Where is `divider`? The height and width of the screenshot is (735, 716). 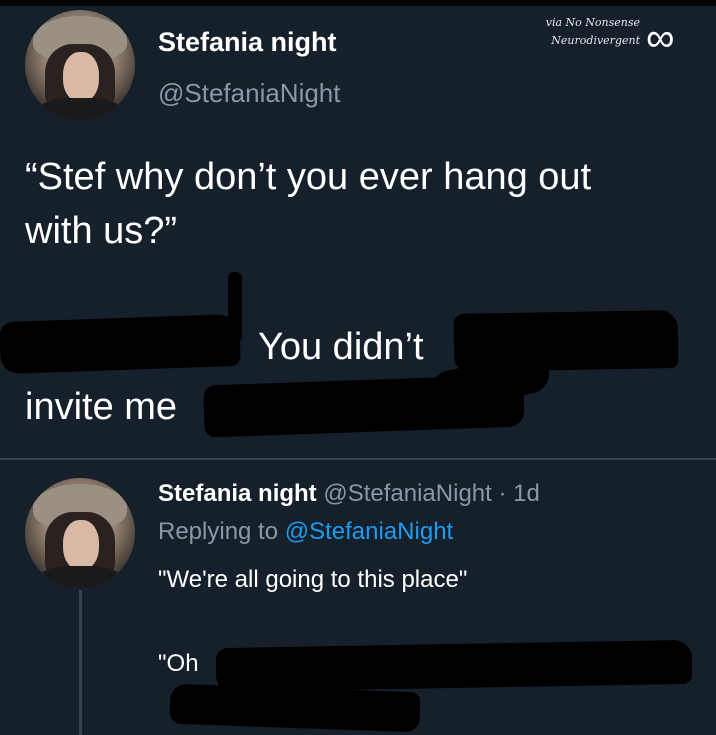 divider is located at coordinates (358, 459).